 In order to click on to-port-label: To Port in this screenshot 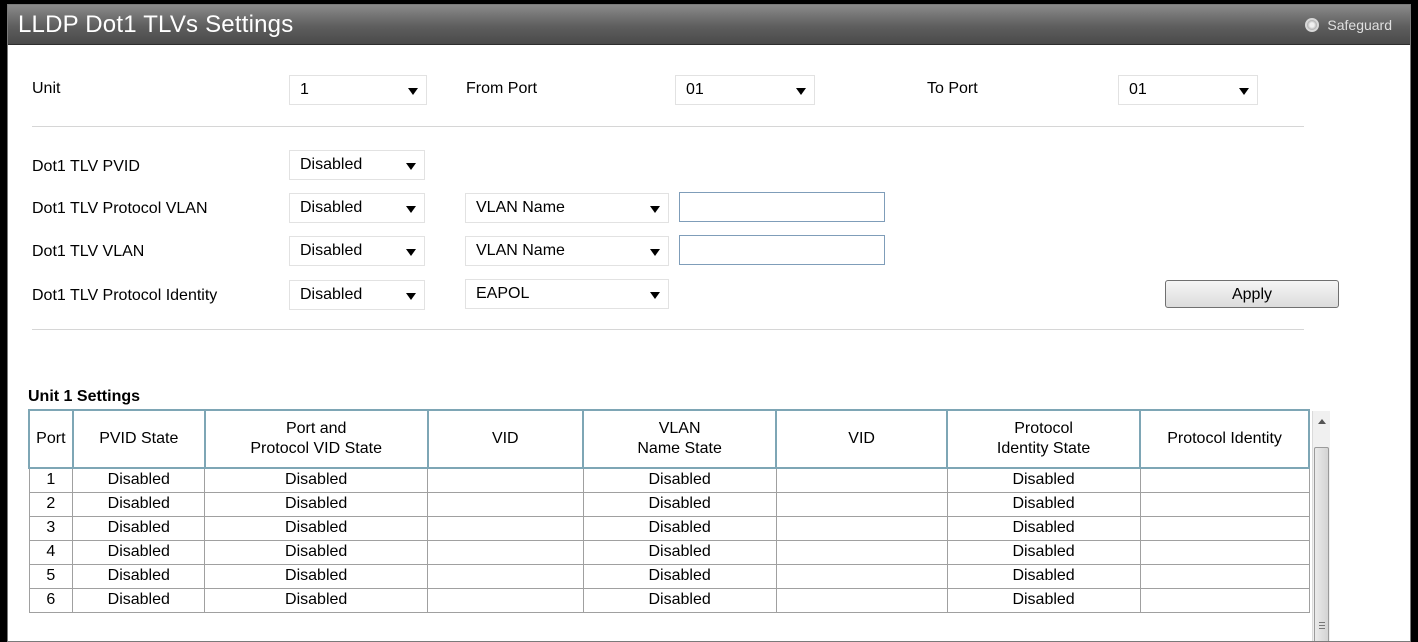, I will do `click(952, 88)`.